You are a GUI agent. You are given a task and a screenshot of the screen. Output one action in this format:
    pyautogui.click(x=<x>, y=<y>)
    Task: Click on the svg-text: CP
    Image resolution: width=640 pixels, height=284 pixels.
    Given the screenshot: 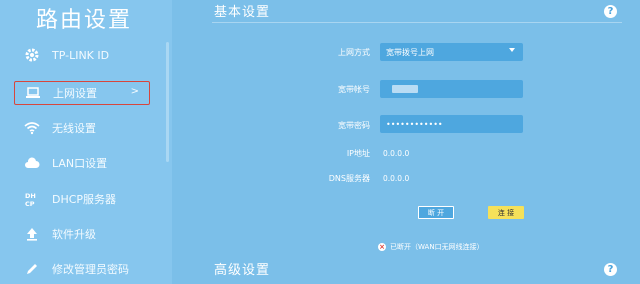 What is the action you would take?
    pyautogui.click(x=30, y=203)
    